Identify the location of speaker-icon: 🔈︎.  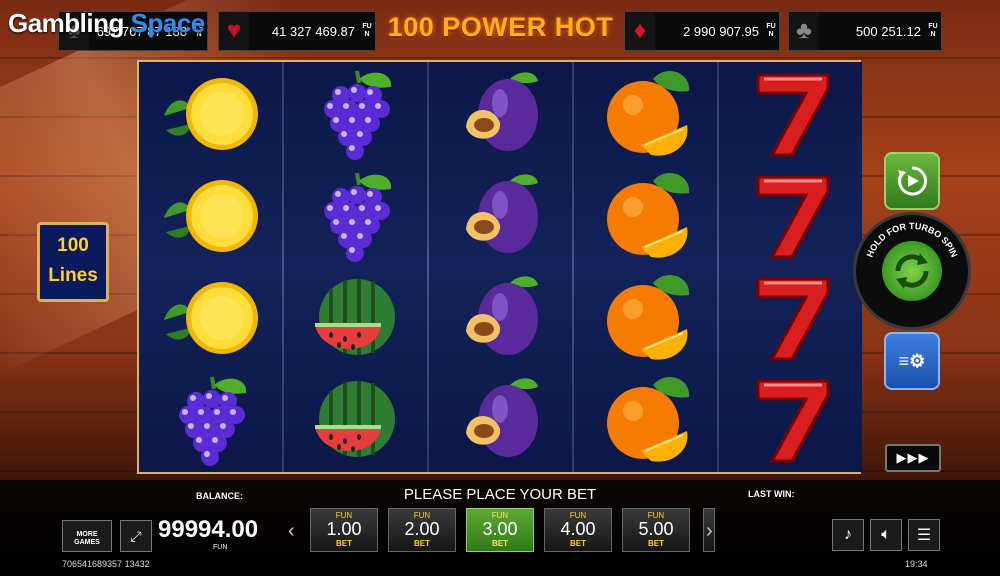
(886, 534).